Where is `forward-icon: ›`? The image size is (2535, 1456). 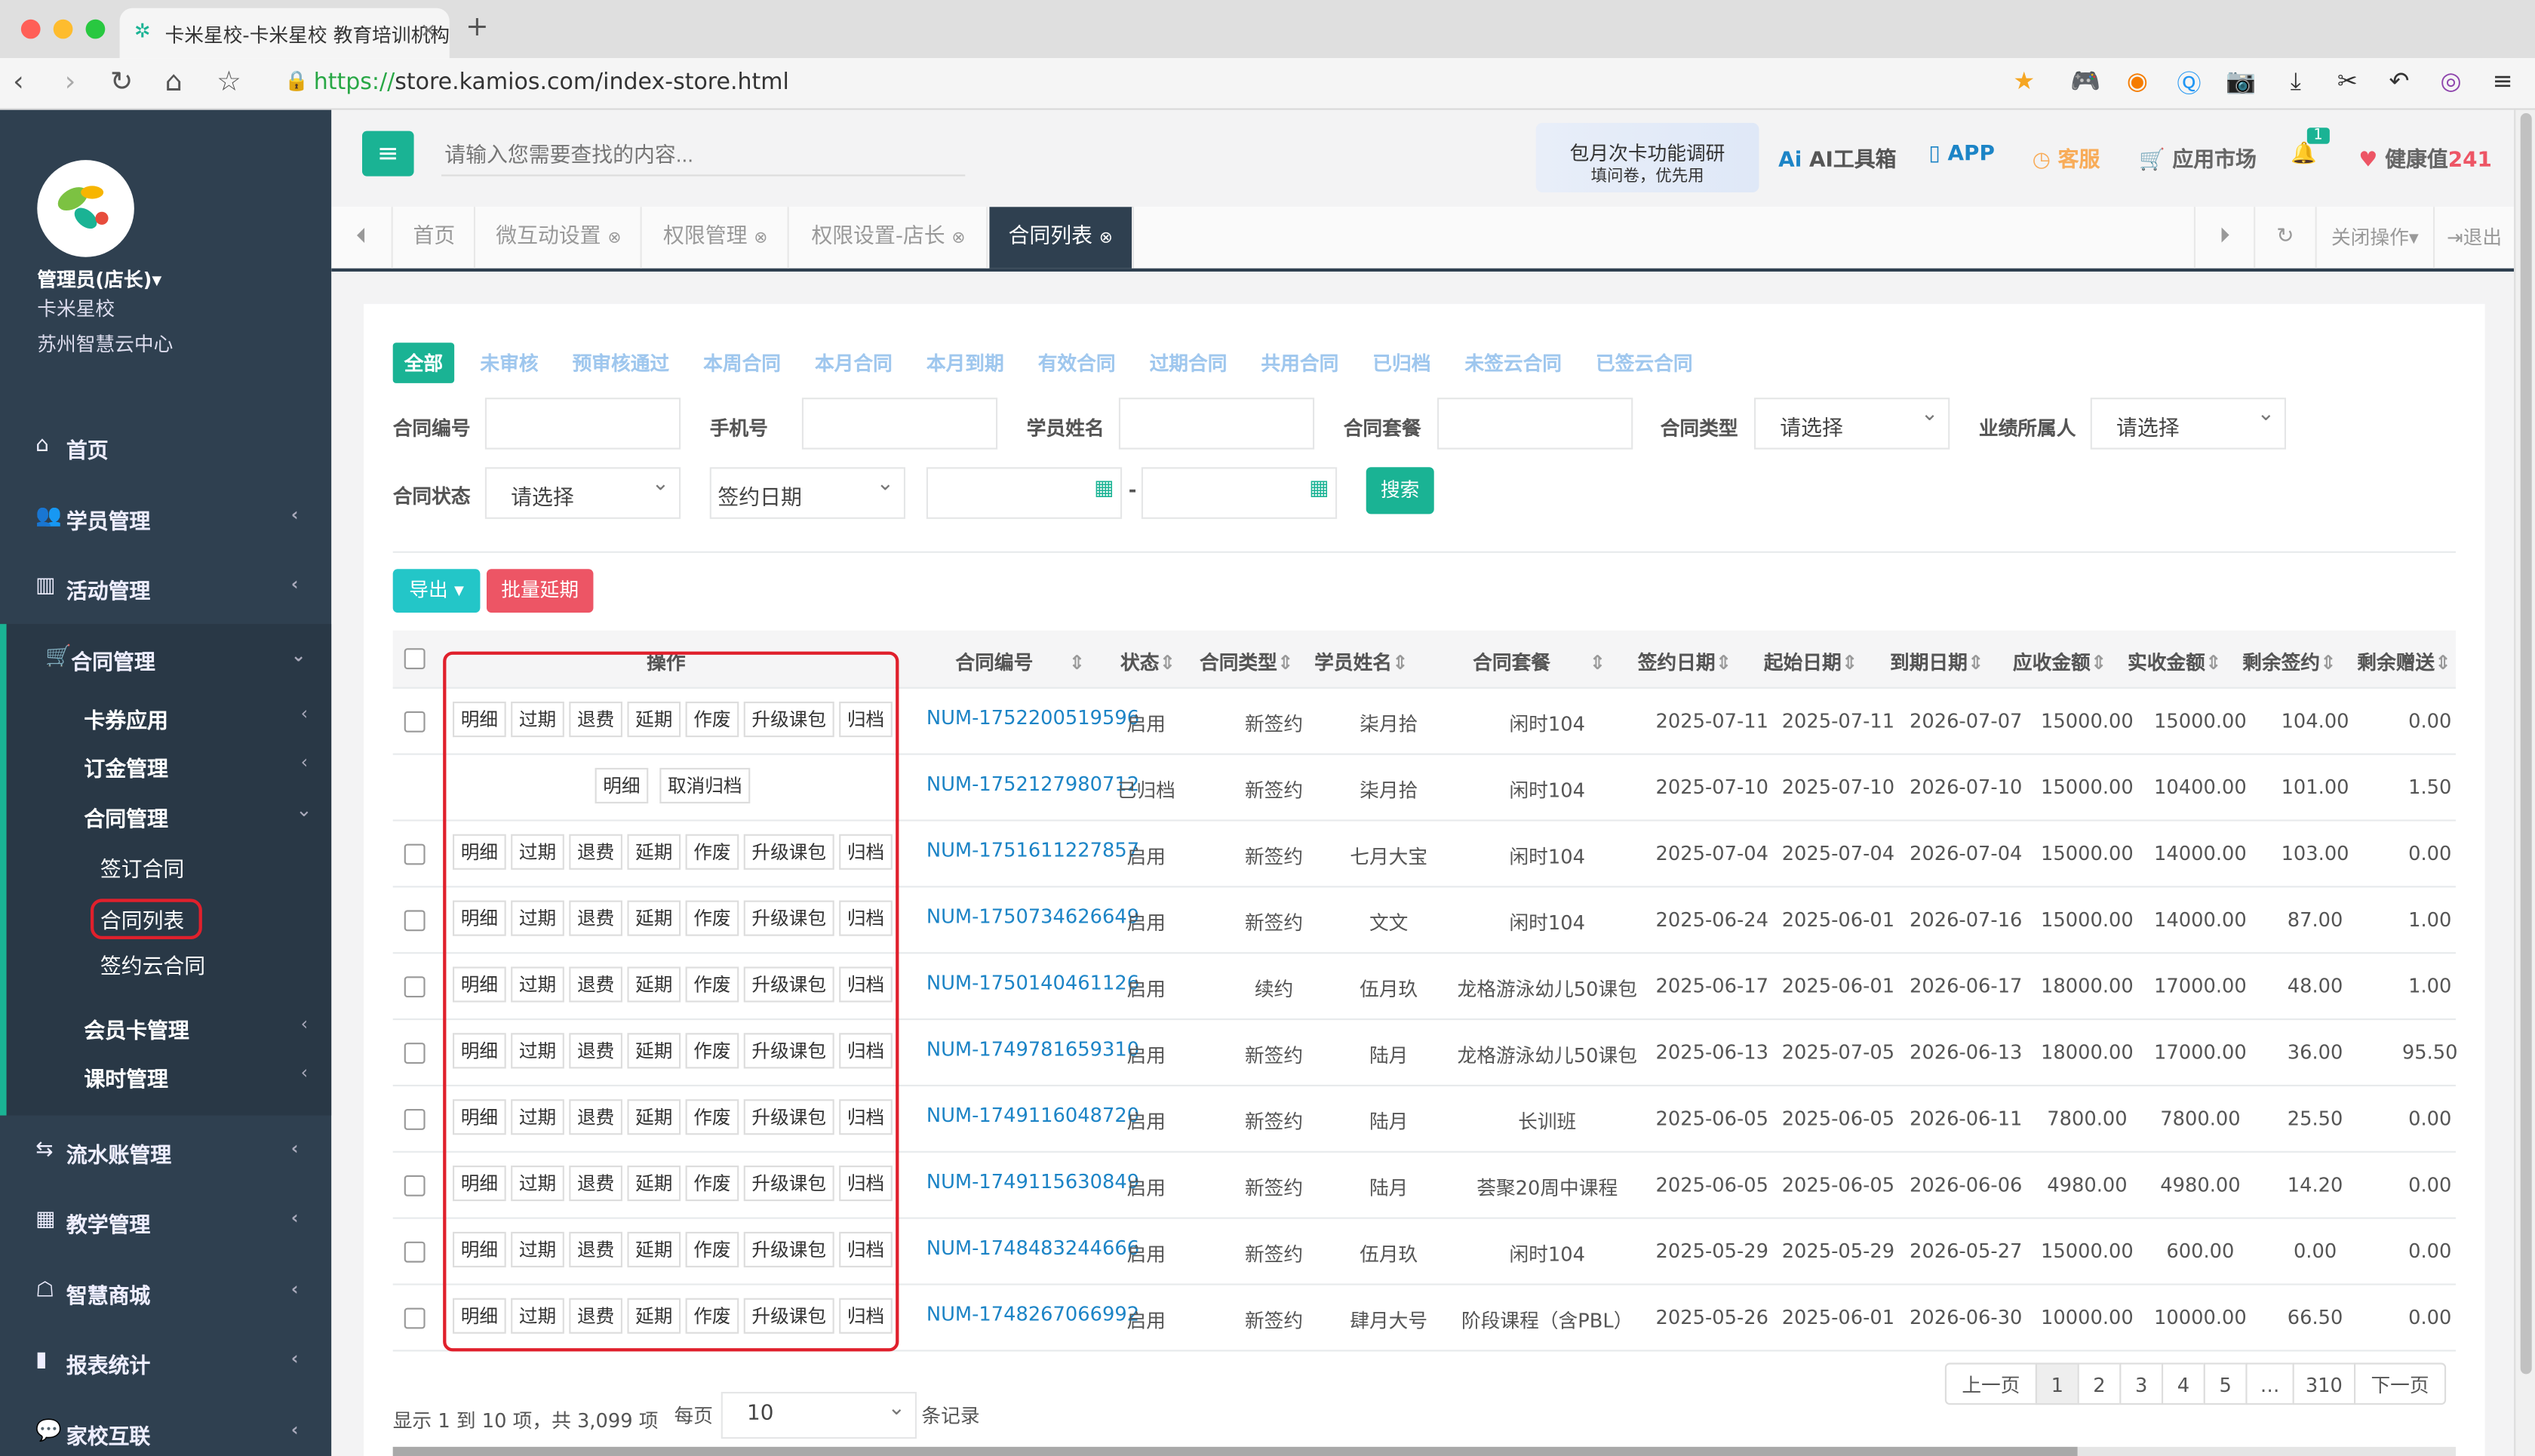
forward-icon: › is located at coordinates (70, 82).